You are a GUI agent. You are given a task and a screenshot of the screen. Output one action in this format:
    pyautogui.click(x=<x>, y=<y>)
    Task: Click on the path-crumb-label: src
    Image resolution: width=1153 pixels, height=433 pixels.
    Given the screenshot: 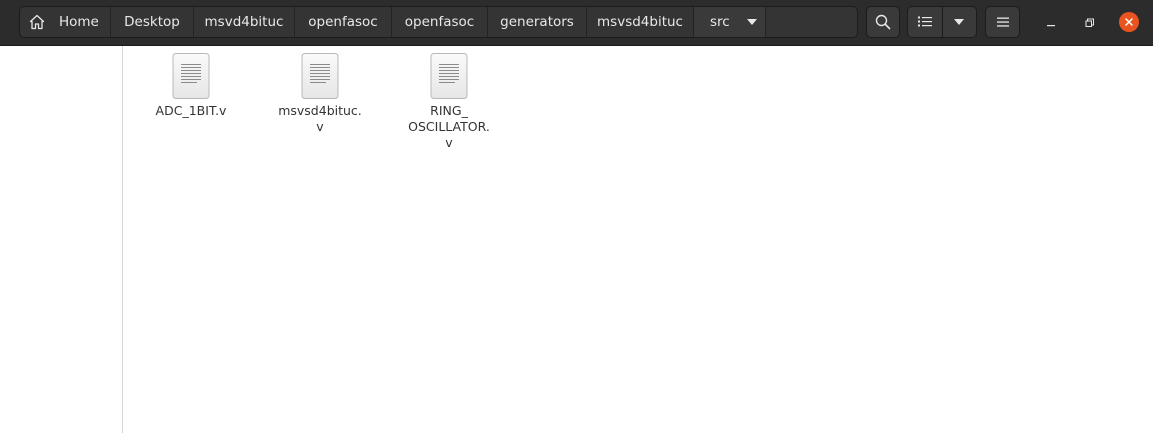 What is the action you would take?
    pyautogui.click(x=720, y=22)
    